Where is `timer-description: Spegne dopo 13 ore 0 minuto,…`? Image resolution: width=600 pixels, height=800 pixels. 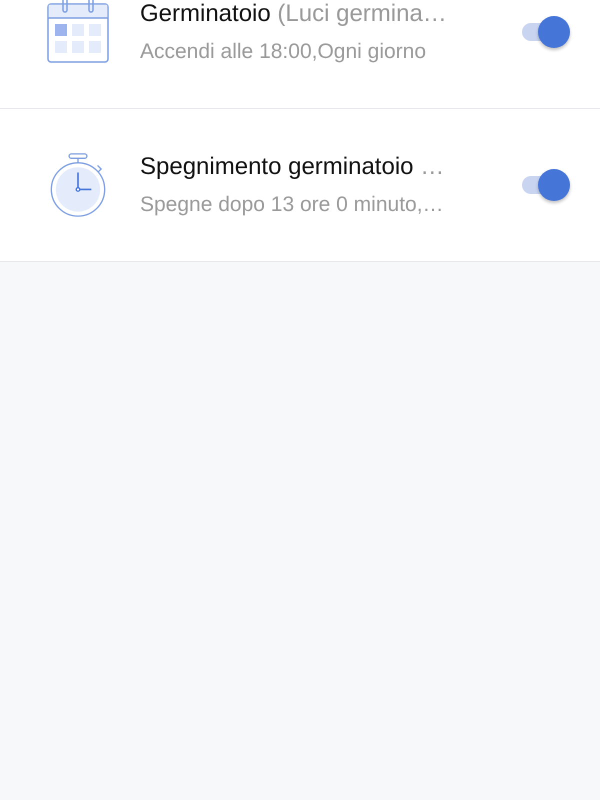 timer-description: Spegne dopo 13 ore 0 minuto,… is located at coordinates (292, 205).